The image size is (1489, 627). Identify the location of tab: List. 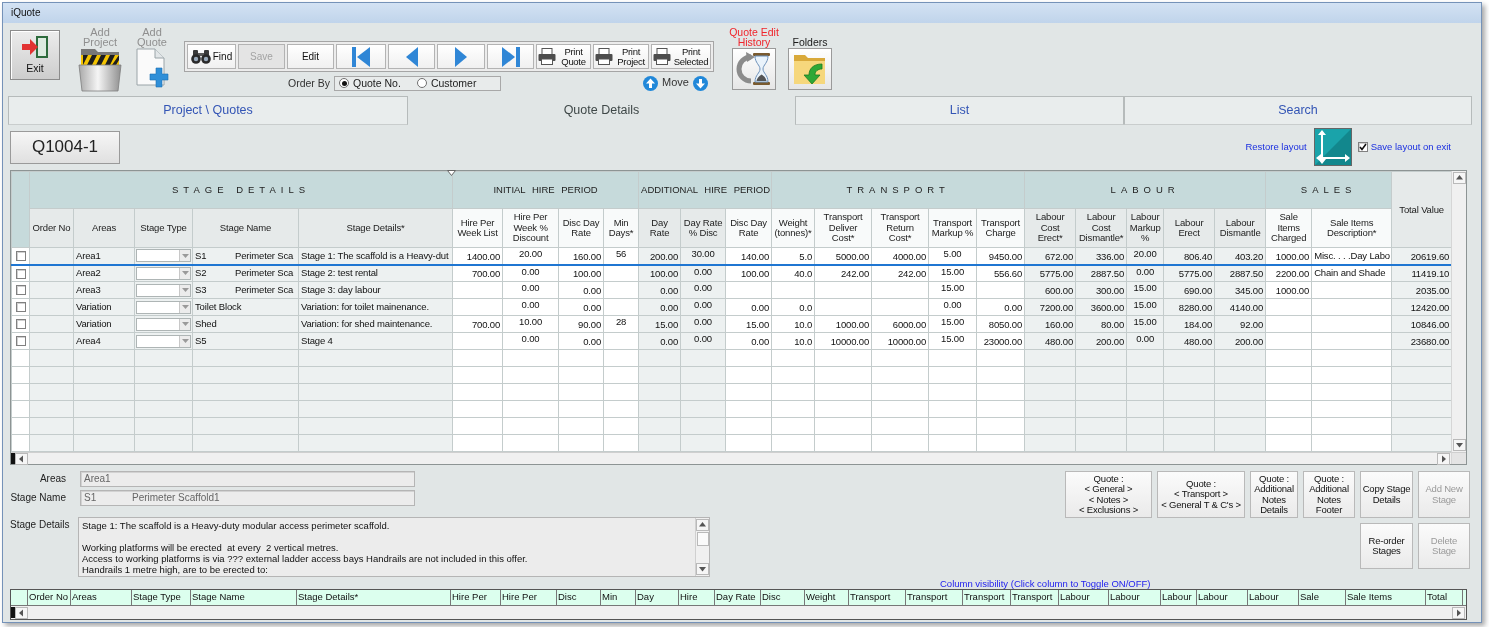
(959, 110).